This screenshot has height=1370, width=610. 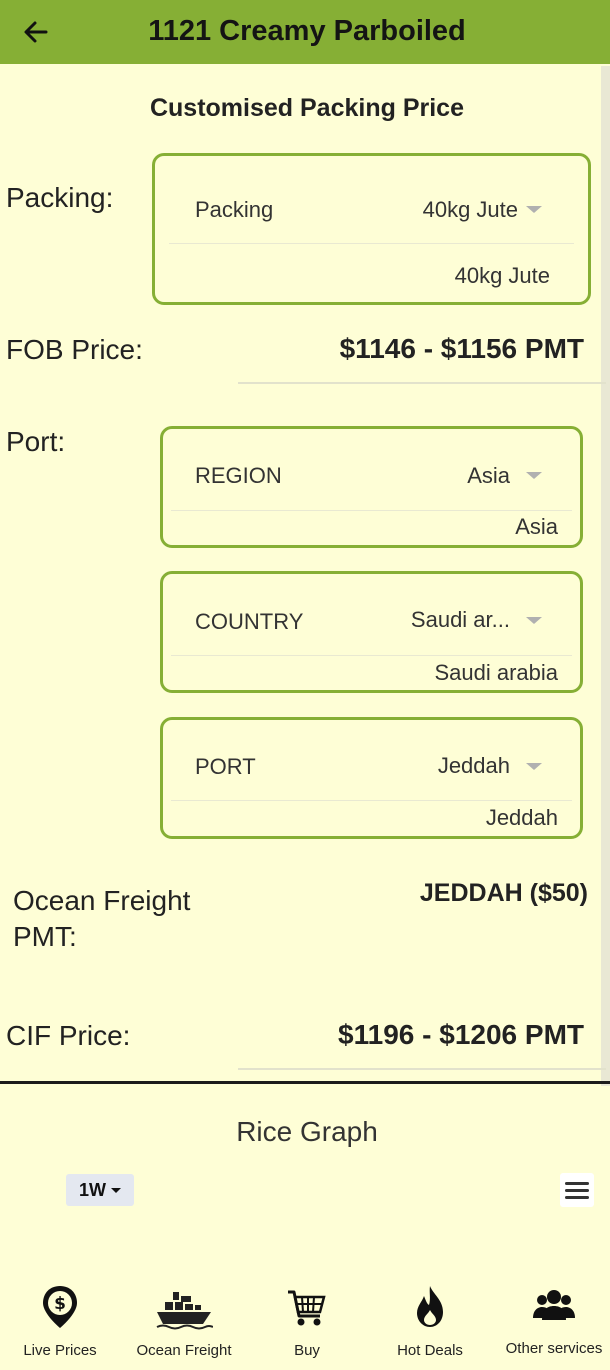 What do you see at coordinates (430, 1306) in the screenshot?
I see `fire-icon` at bounding box center [430, 1306].